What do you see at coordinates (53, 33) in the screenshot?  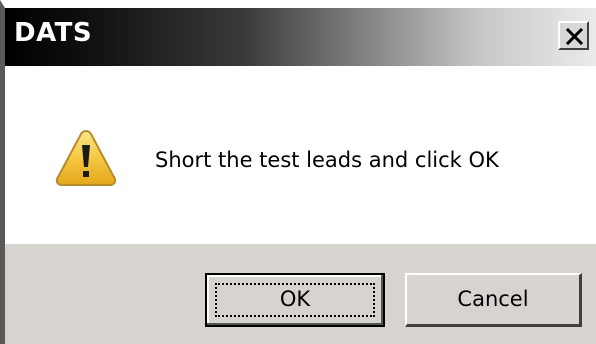 I see `window-title: DATS` at bounding box center [53, 33].